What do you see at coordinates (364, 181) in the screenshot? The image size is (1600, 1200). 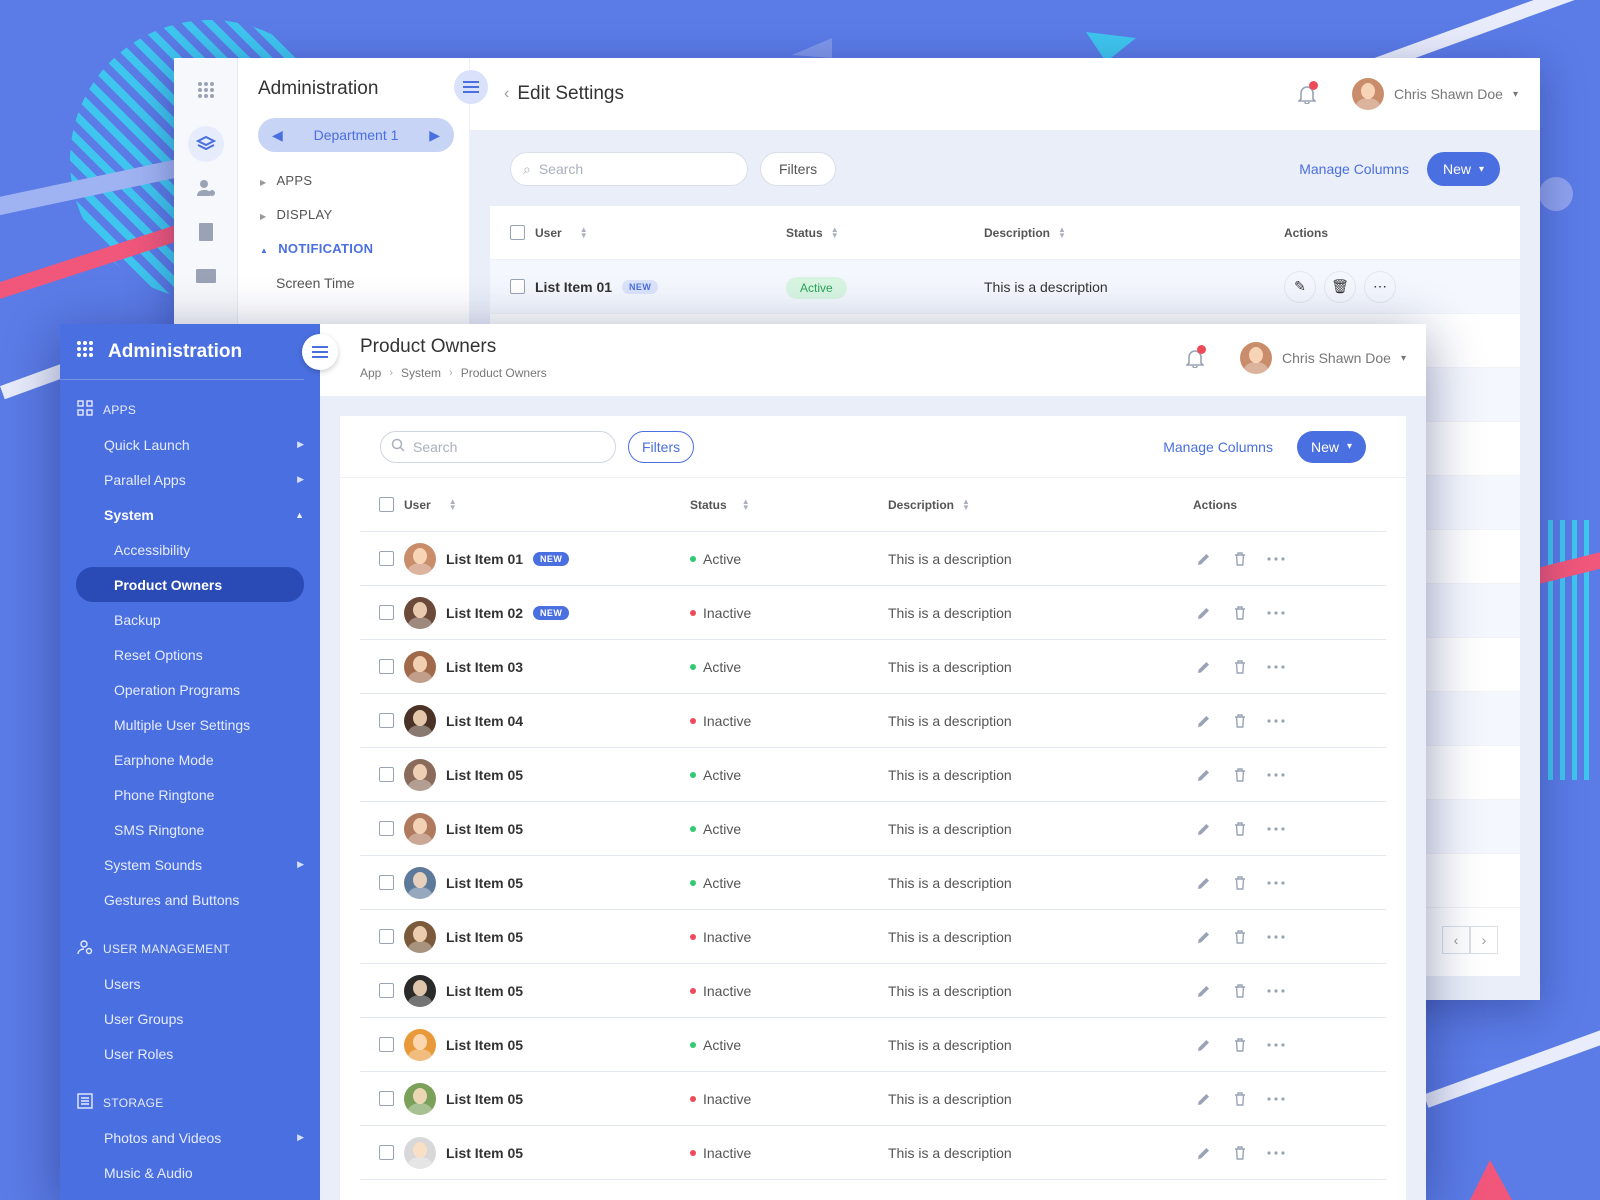 I see `tree-item-apps: ▶ APPS` at bounding box center [364, 181].